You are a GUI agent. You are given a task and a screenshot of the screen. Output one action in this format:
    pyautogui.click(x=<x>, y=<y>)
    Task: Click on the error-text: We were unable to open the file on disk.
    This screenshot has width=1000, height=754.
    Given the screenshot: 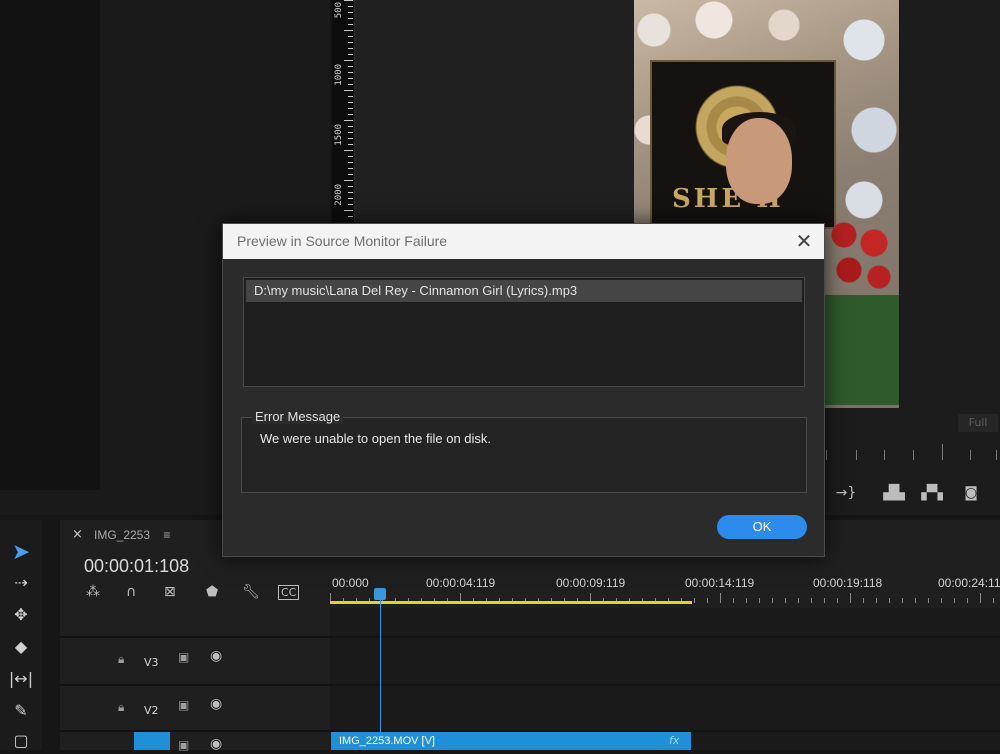 What is the action you would take?
    pyautogui.click(x=376, y=438)
    